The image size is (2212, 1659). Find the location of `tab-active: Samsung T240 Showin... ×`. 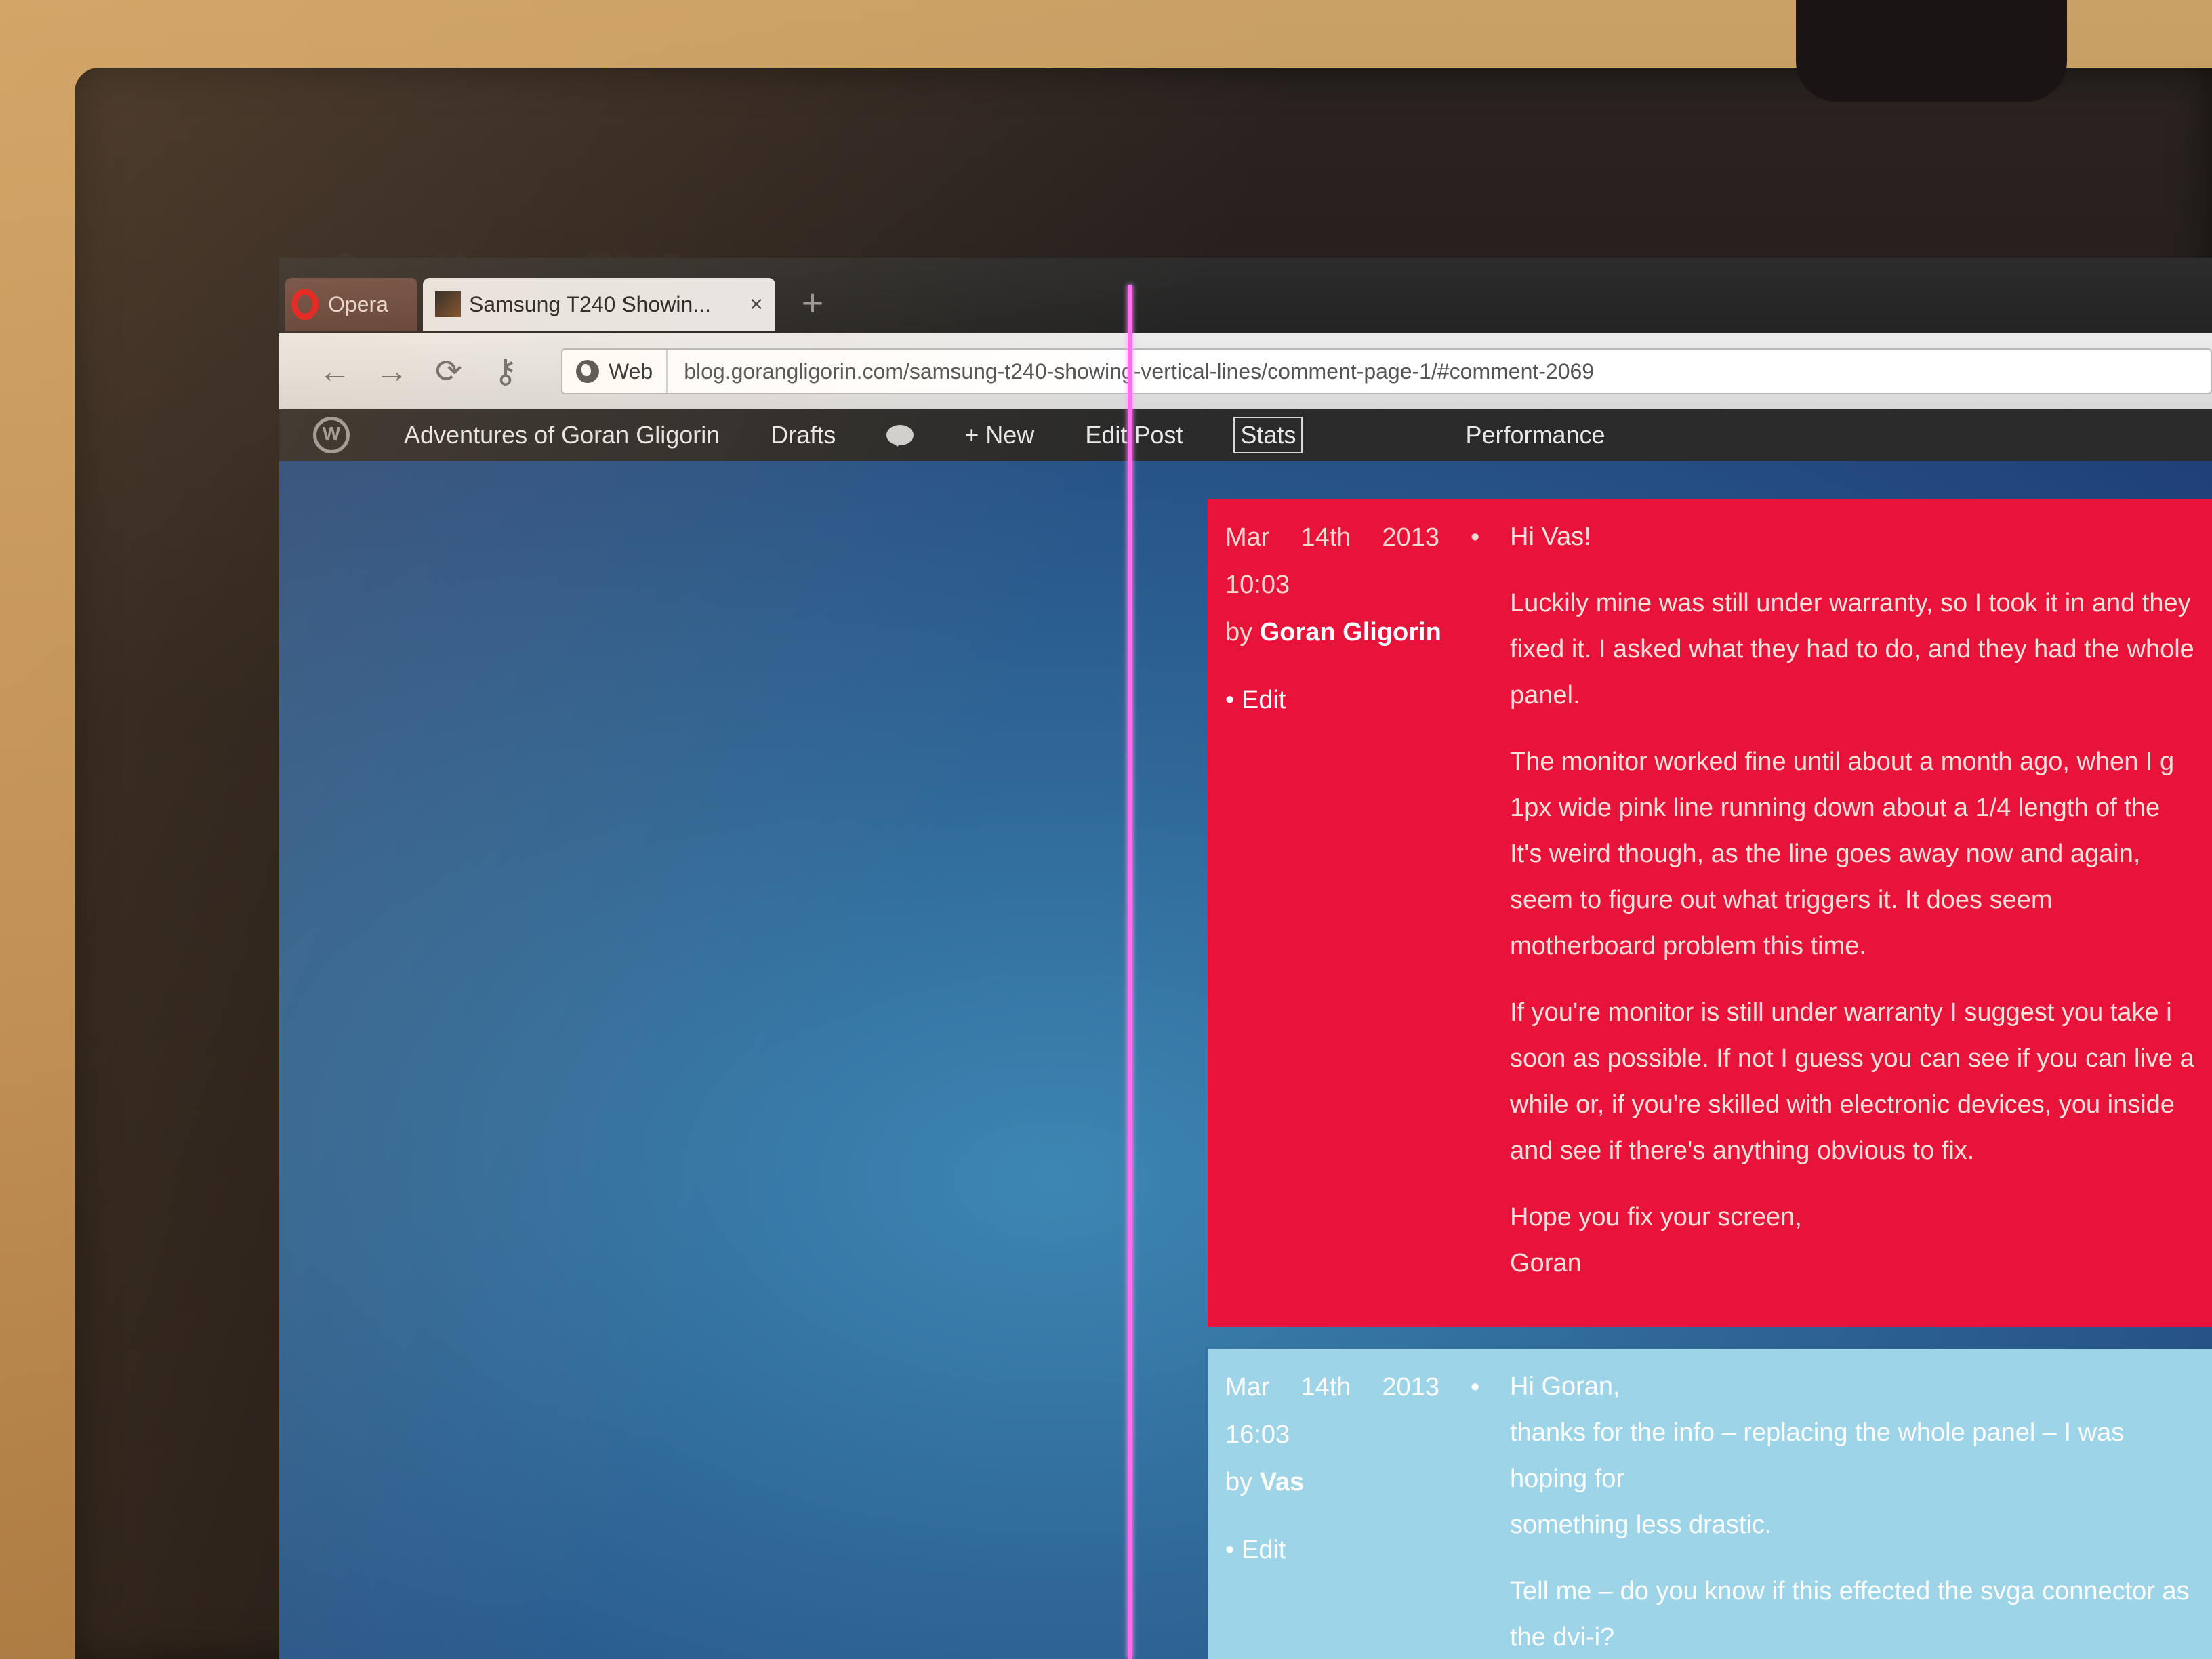

tab-active: Samsung T240 Showin... × is located at coordinates (599, 304).